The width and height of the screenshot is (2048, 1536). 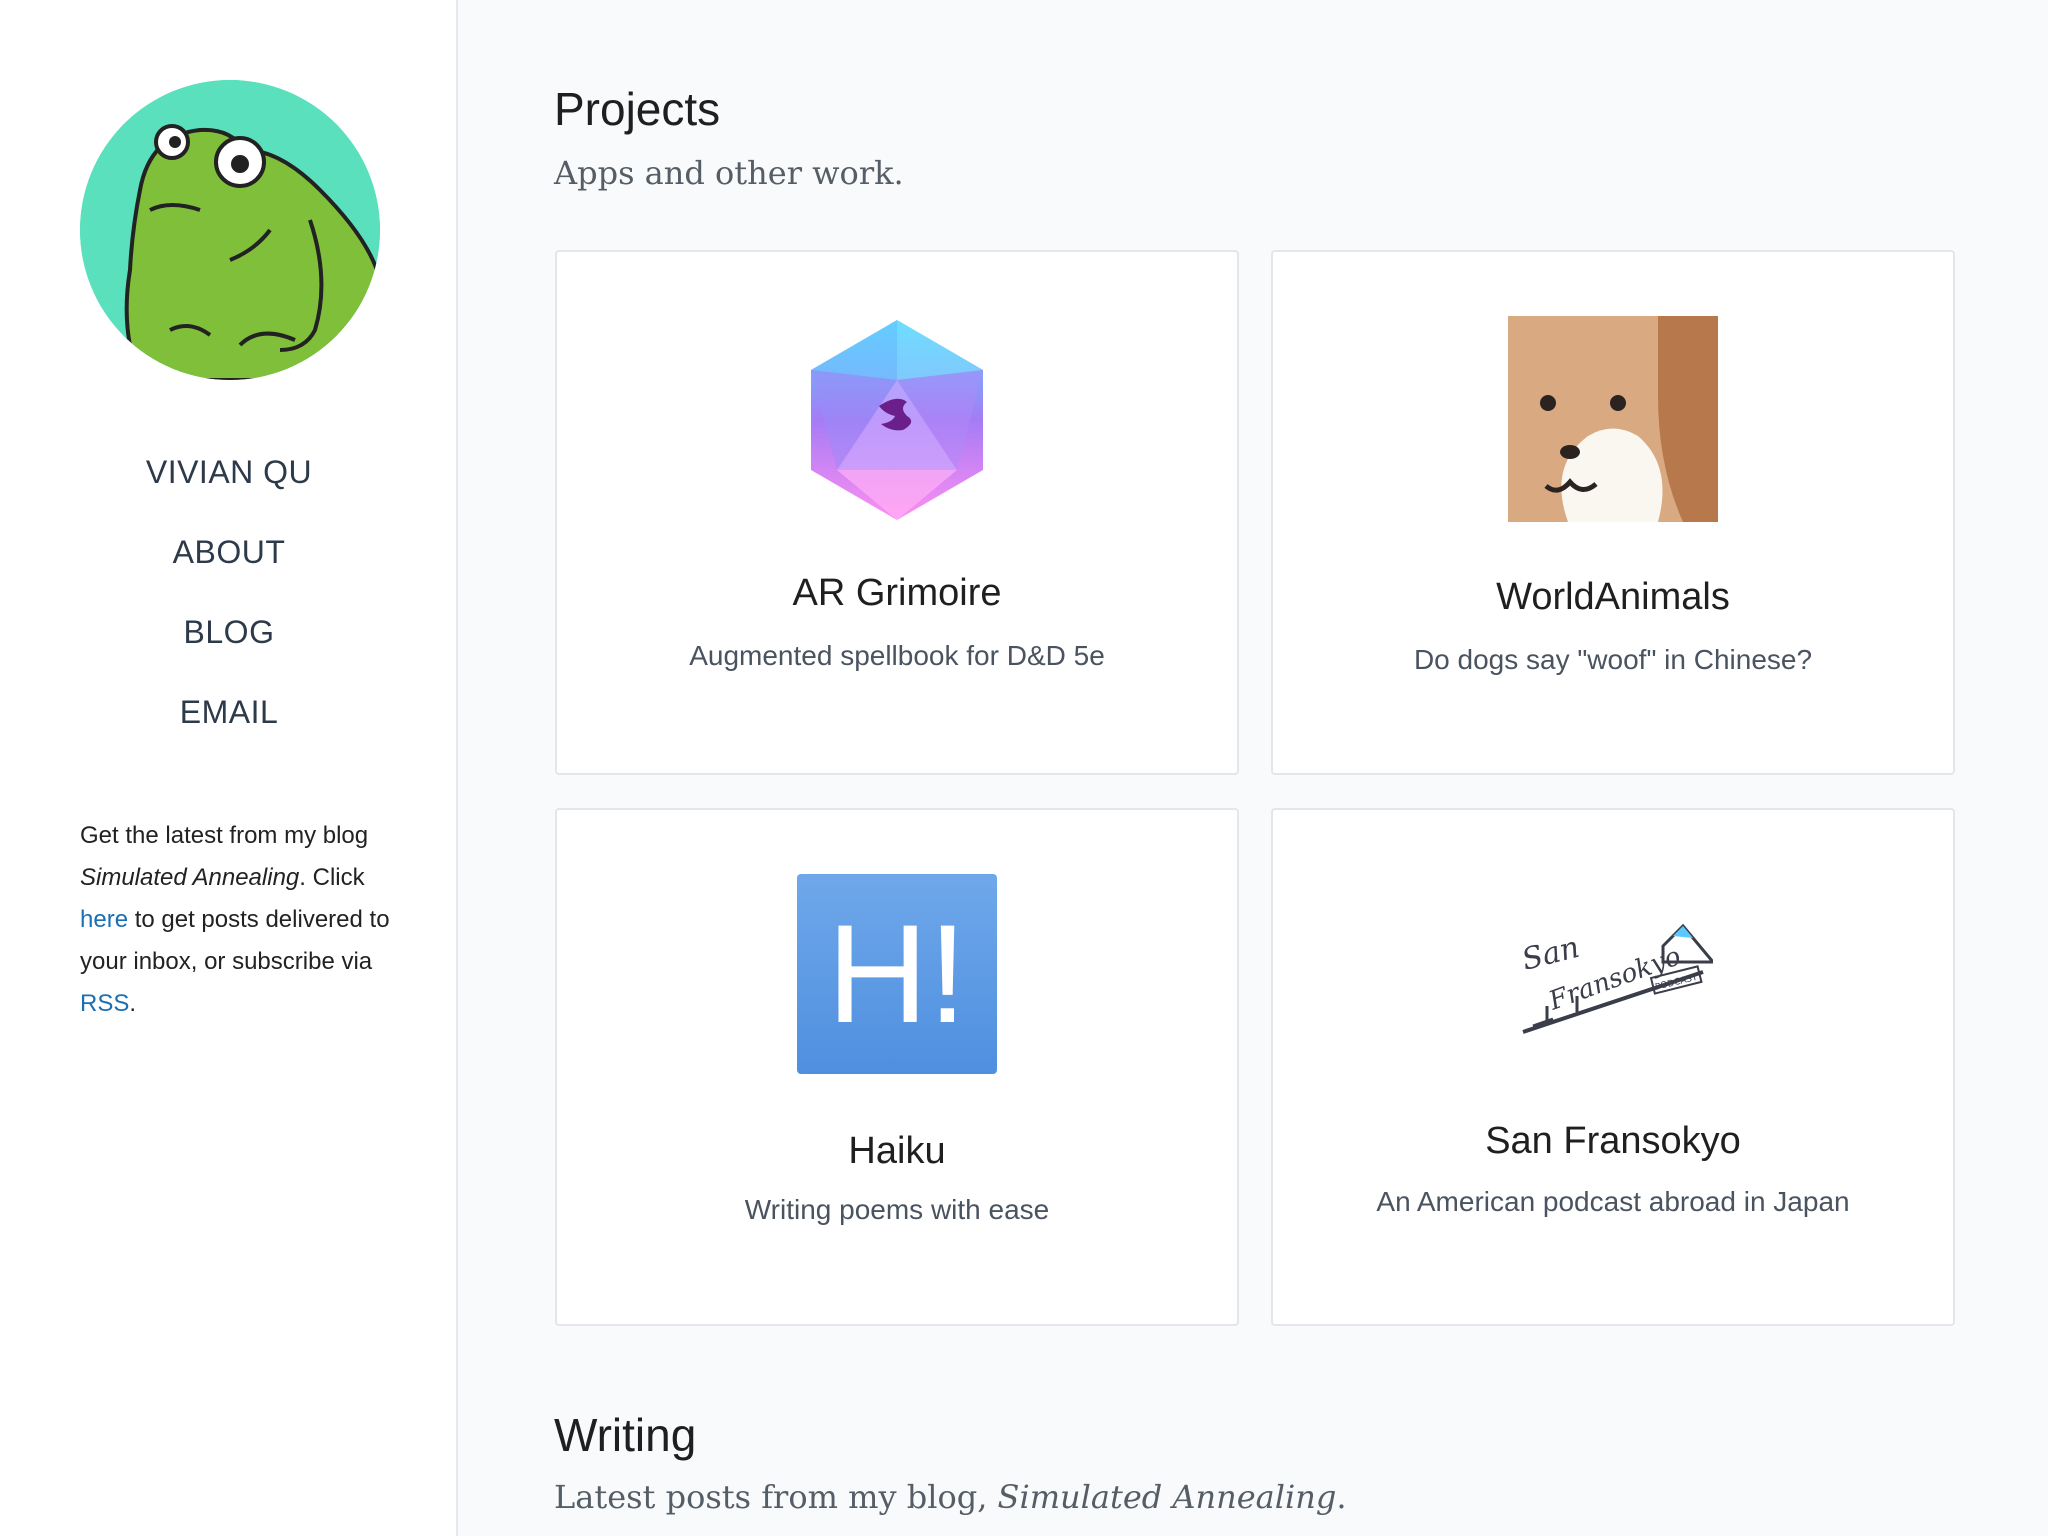 I want to click on rss-link: RSS, so click(x=104, y=1003).